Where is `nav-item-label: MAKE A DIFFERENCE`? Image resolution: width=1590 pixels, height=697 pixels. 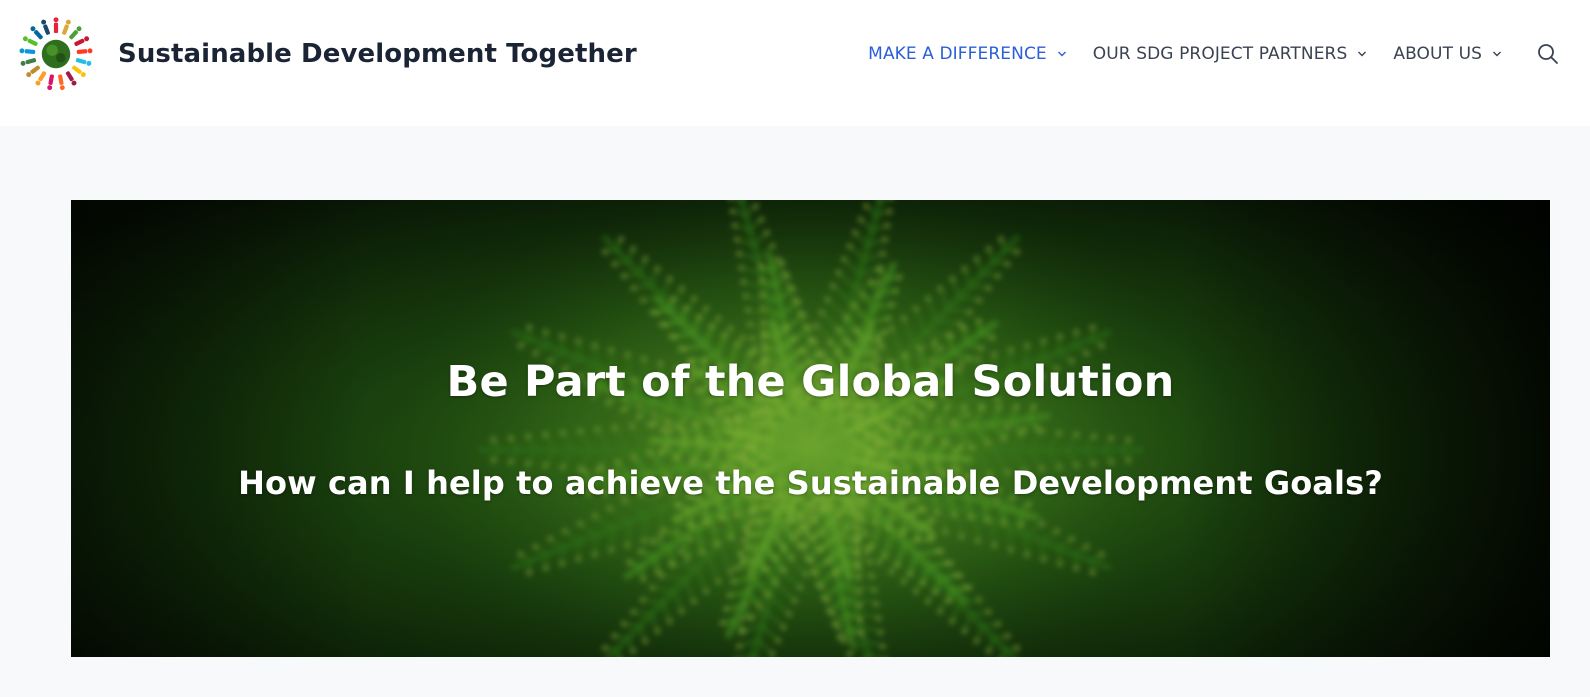 nav-item-label: MAKE A DIFFERENCE is located at coordinates (957, 54).